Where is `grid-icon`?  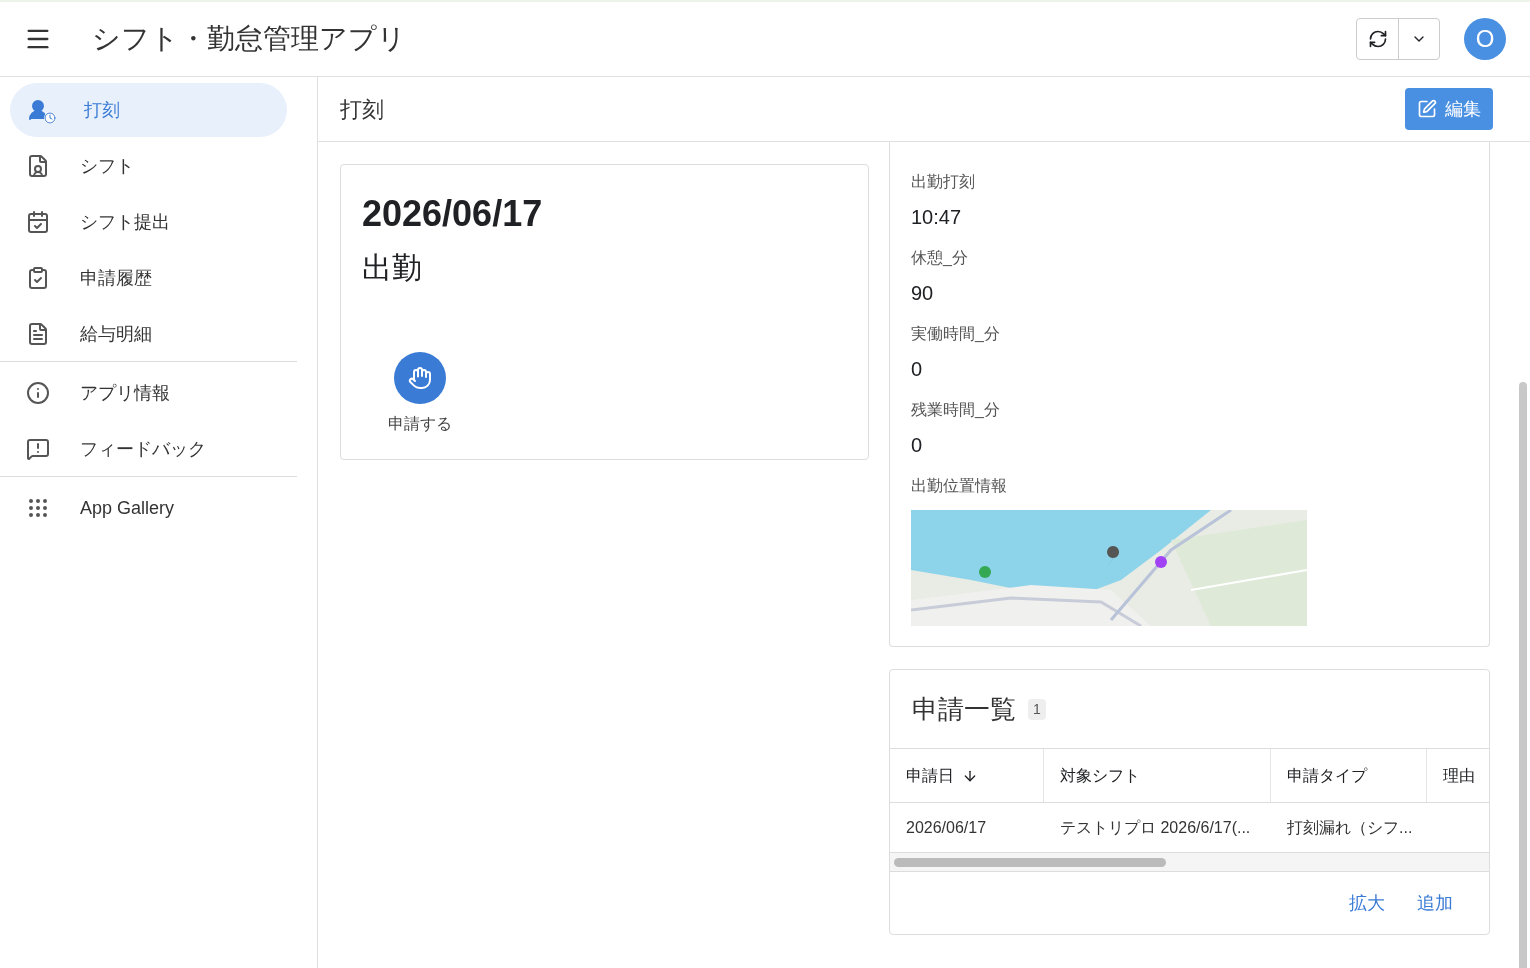
grid-icon is located at coordinates (38, 508).